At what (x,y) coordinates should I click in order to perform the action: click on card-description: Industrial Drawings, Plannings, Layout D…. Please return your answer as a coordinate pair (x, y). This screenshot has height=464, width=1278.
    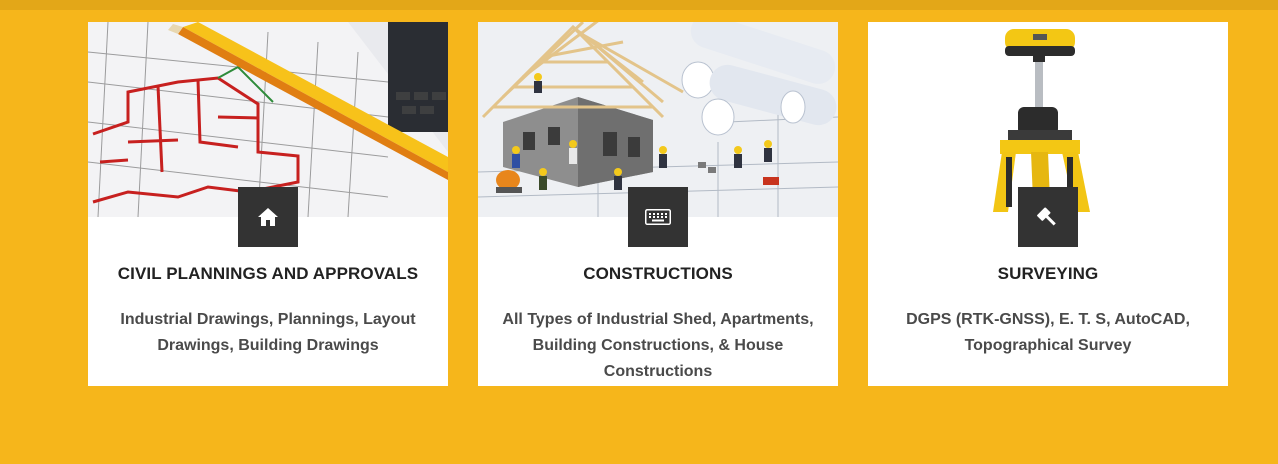
    Looking at the image, I should click on (268, 332).